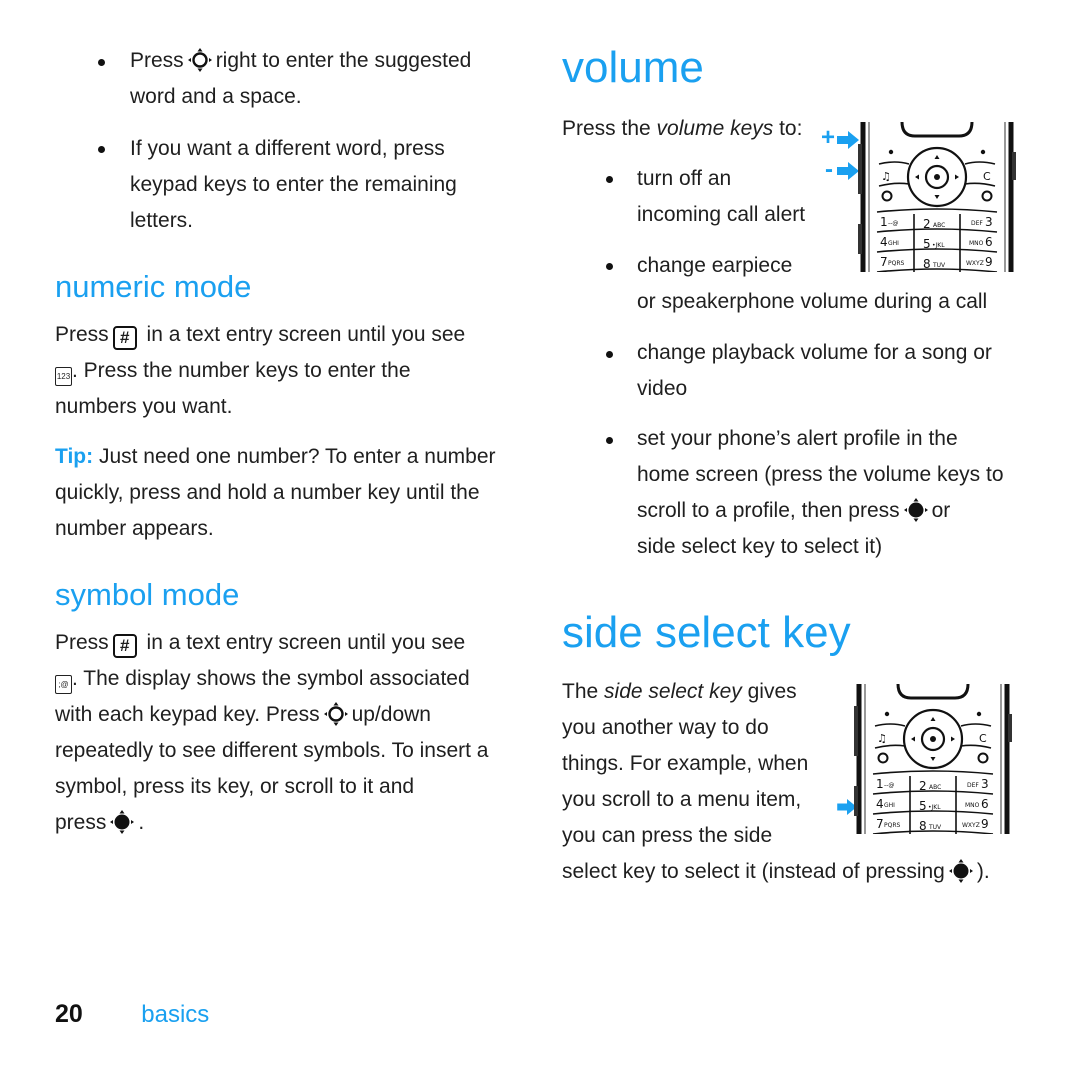  What do you see at coordinates (788, 128) in the screenshot?
I see `text: to:` at bounding box center [788, 128].